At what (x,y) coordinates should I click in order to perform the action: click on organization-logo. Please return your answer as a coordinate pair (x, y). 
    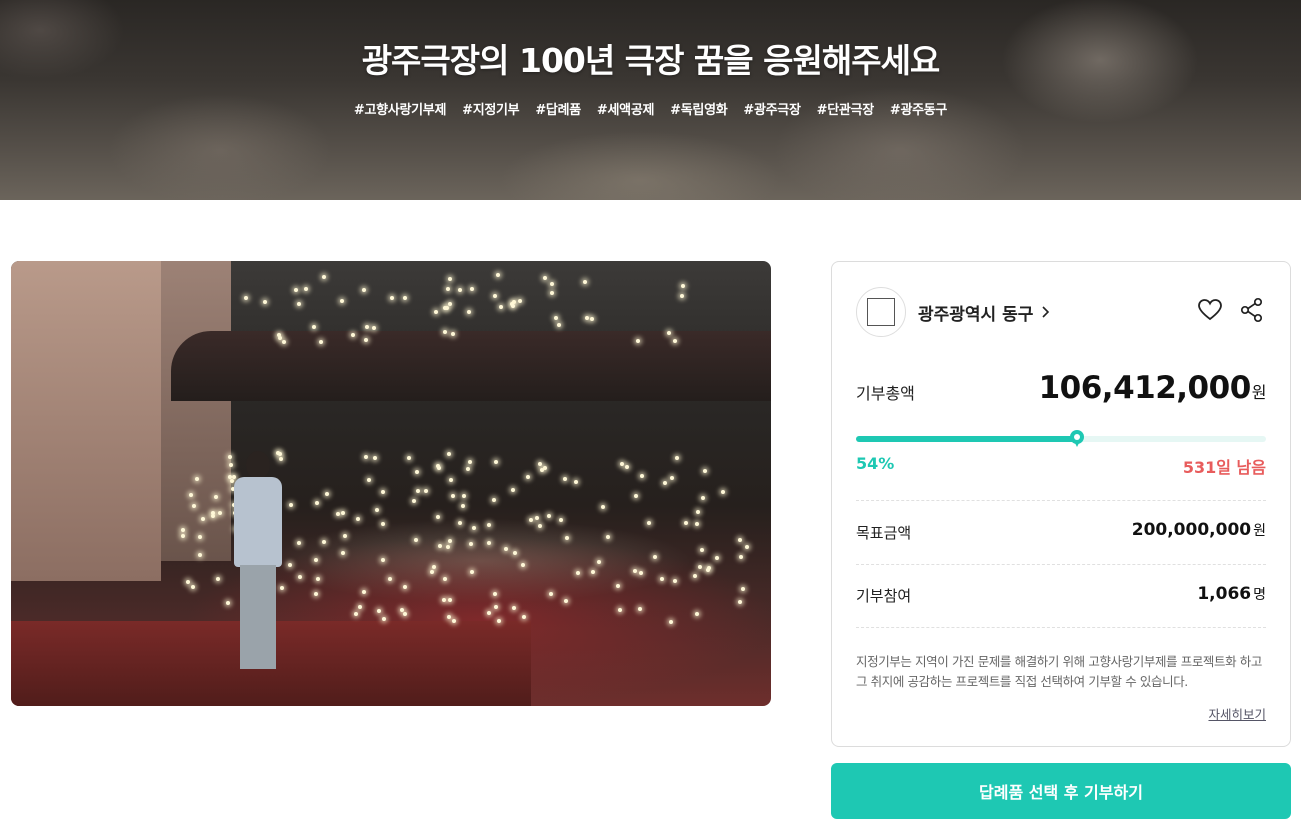
    Looking at the image, I should click on (881, 312).